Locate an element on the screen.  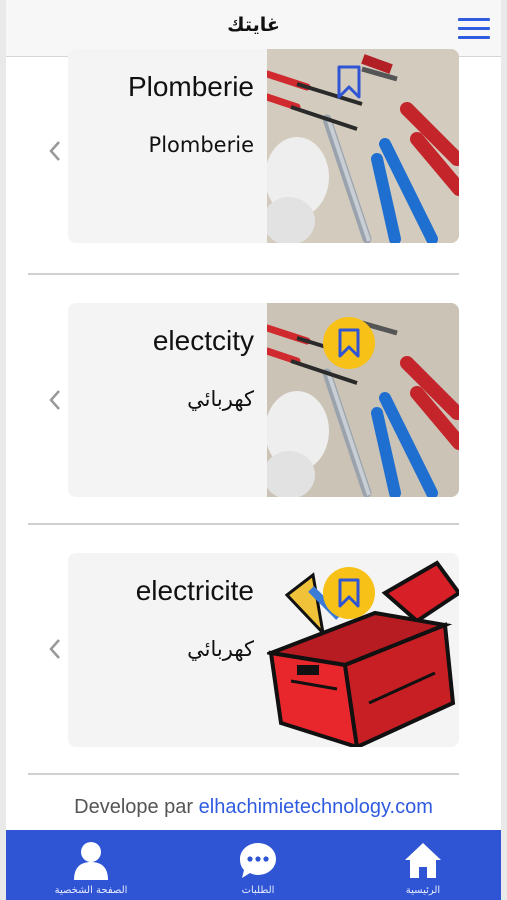
person-icon is located at coordinates (91, 861).